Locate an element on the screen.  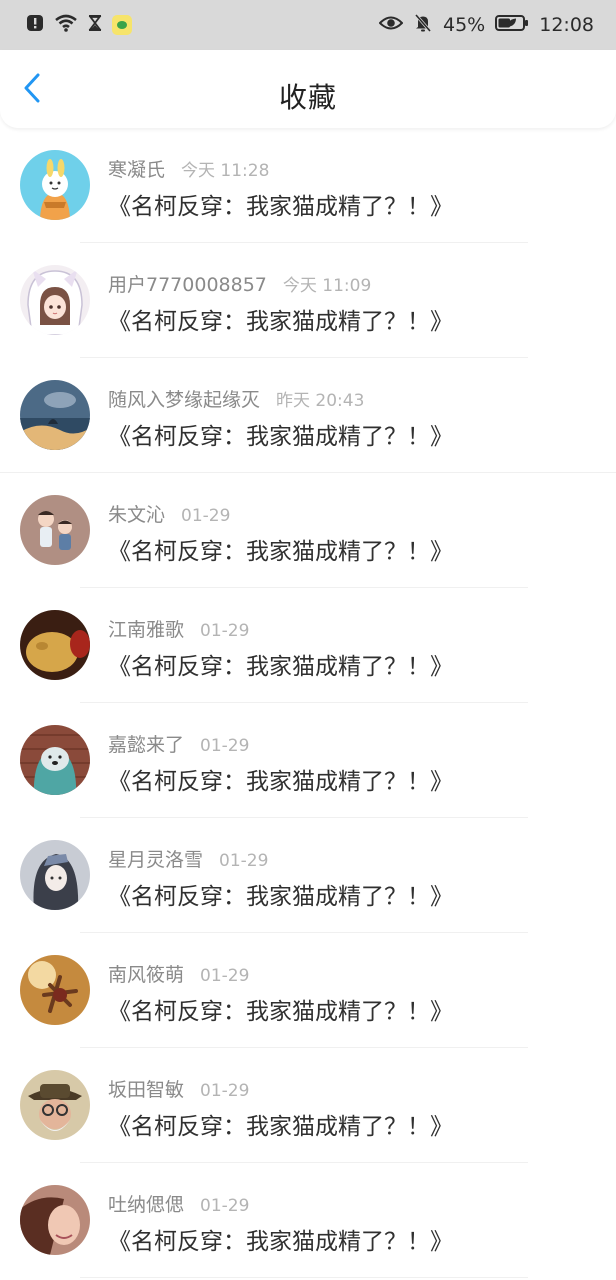
list-item: 坂田智敏 01-29 《名柯反穿：我家猫成精了？！》 is located at coordinates (308, 1105).